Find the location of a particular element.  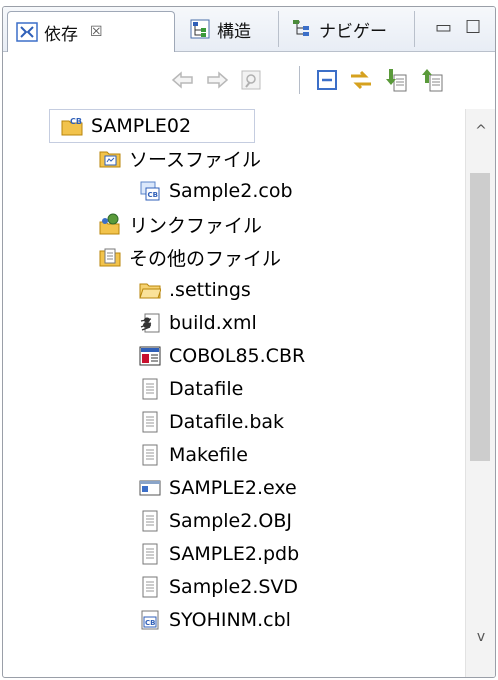

tree-item-cobol85-cbr: COBOL85.CBR is located at coordinates (222, 356).